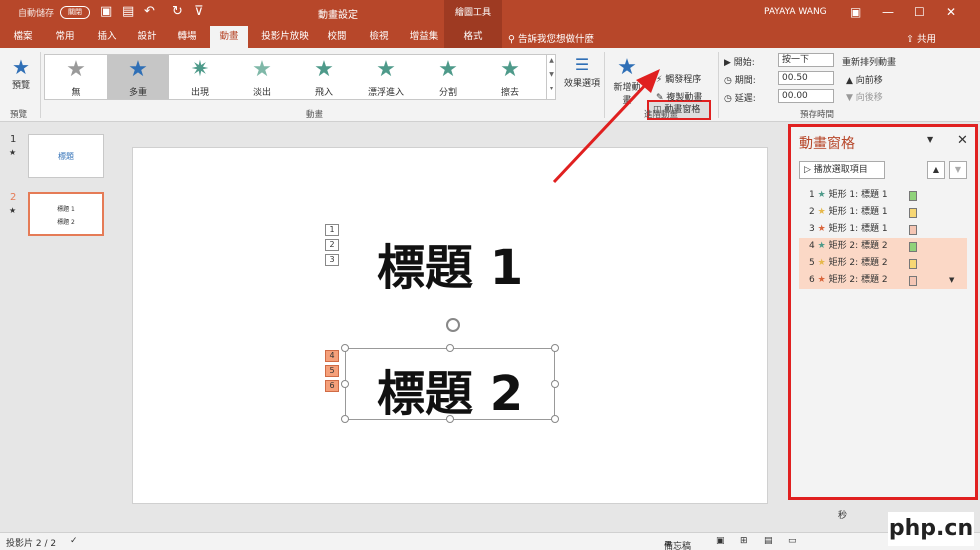  I want to click on arrow-shaft, so click(602, 131).